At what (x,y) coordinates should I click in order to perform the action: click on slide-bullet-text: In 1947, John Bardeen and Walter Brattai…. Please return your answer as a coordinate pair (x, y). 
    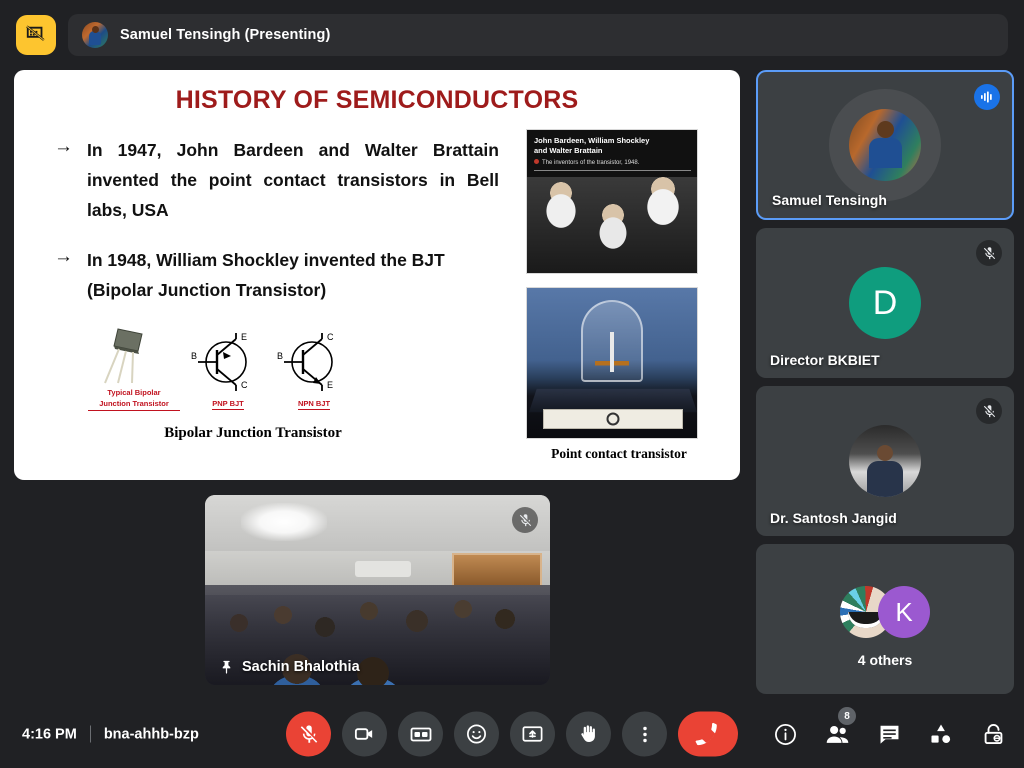
    Looking at the image, I should click on (293, 180).